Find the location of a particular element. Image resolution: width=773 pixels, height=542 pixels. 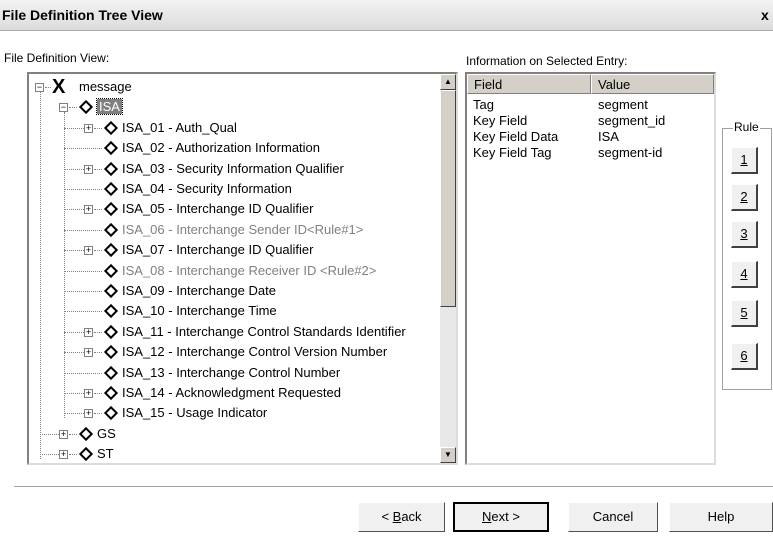

column-header-value: Value is located at coordinates (652, 84).